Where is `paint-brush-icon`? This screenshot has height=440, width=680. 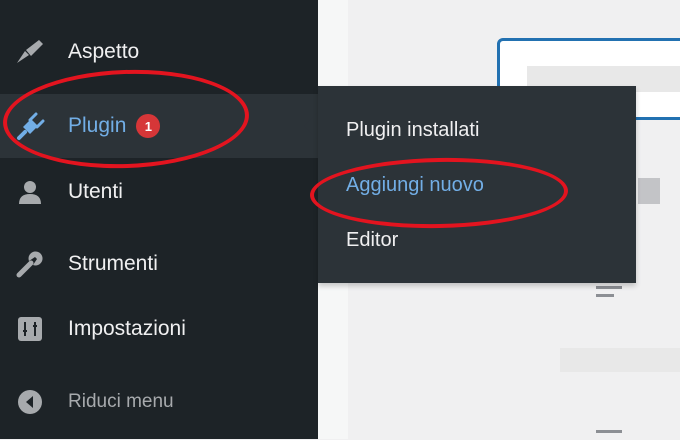
paint-brush-icon is located at coordinates (30, 52).